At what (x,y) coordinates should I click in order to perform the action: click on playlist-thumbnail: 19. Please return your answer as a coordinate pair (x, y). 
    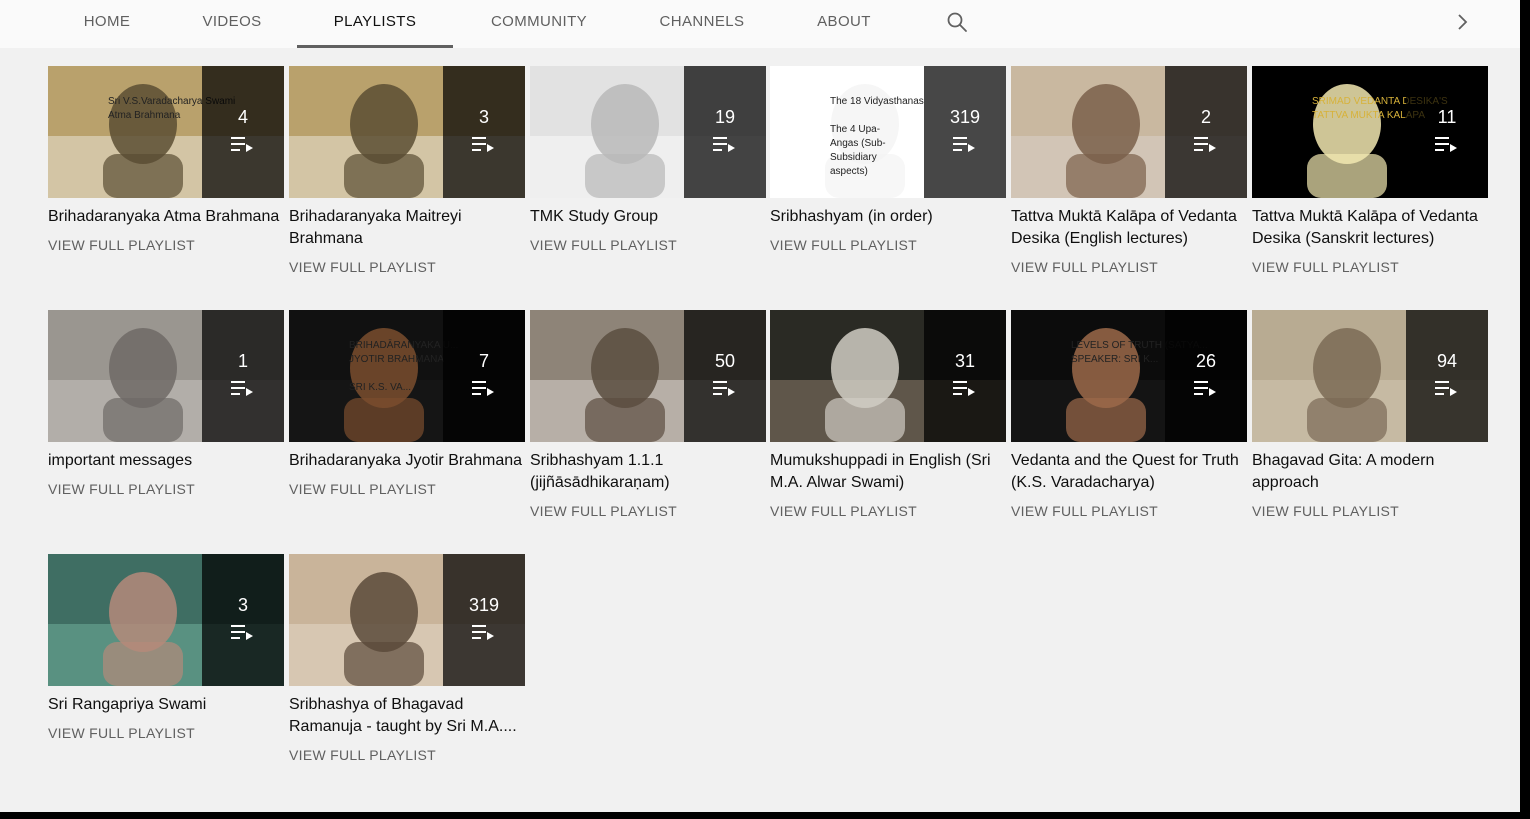
    Looking at the image, I should click on (648, 132).